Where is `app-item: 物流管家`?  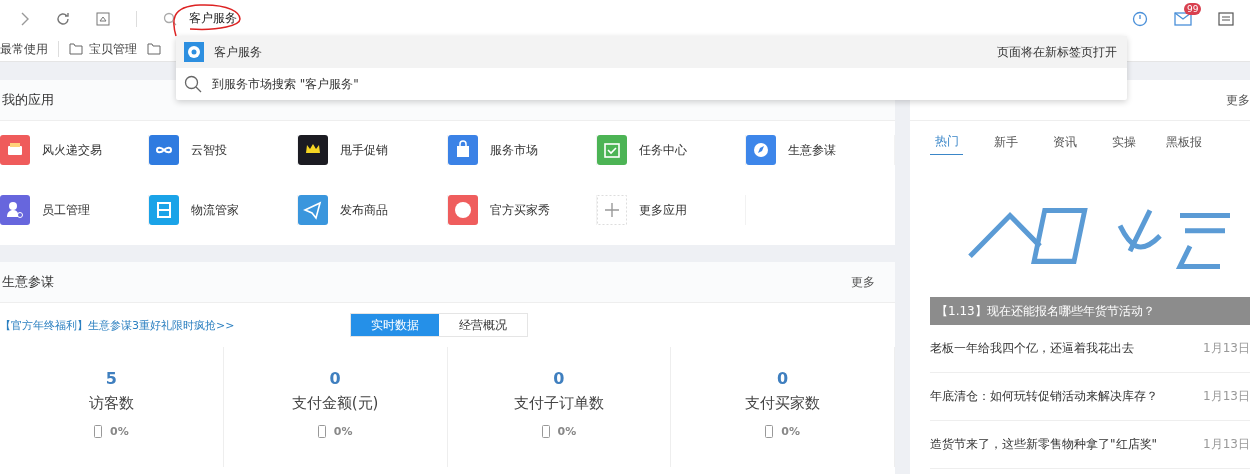 app-item: 物流管家 is located at coordinates (224, 210).